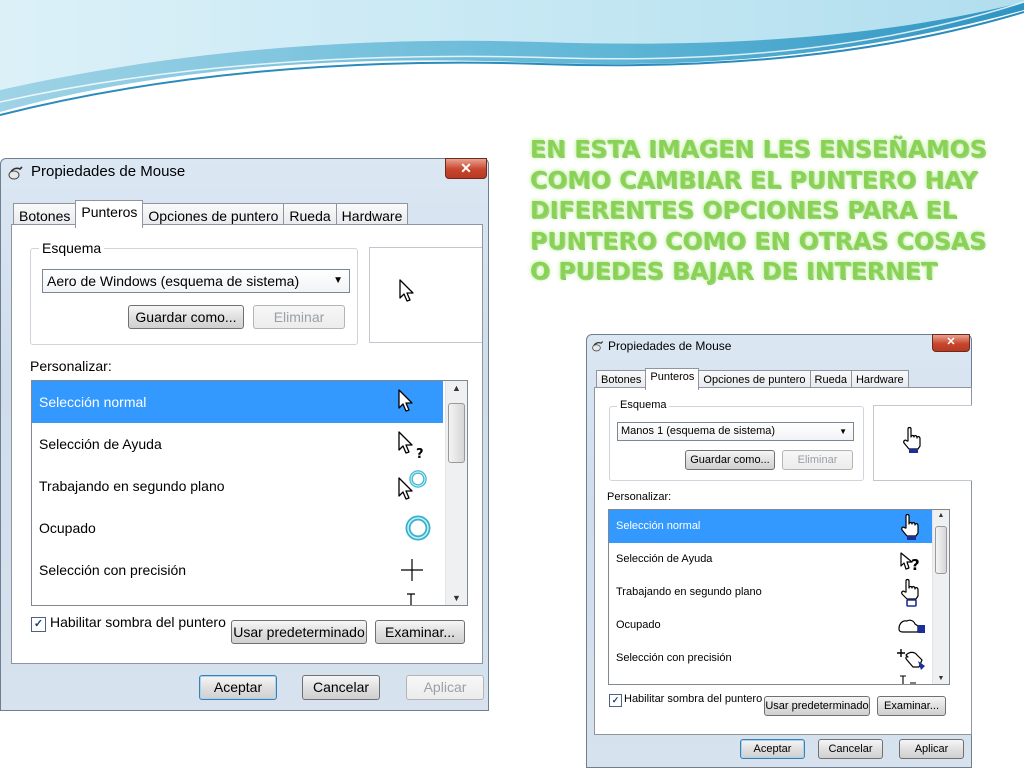  What do you see at coordinates (413, 486) in the screenshot?
I see `working-cursor-icon` at bounding box center [413, 486].